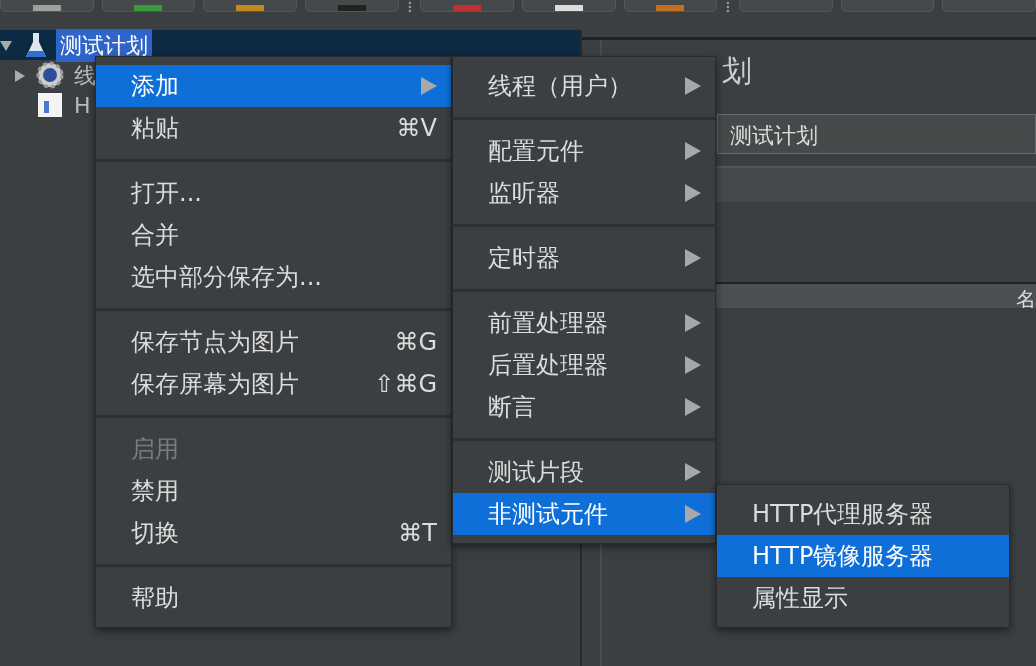 This screenshot has width=1036, height=666. What do you see at coordinates (50, 75) in the screenshot?
I see `gear-icon` at bounding box center [50, 75].